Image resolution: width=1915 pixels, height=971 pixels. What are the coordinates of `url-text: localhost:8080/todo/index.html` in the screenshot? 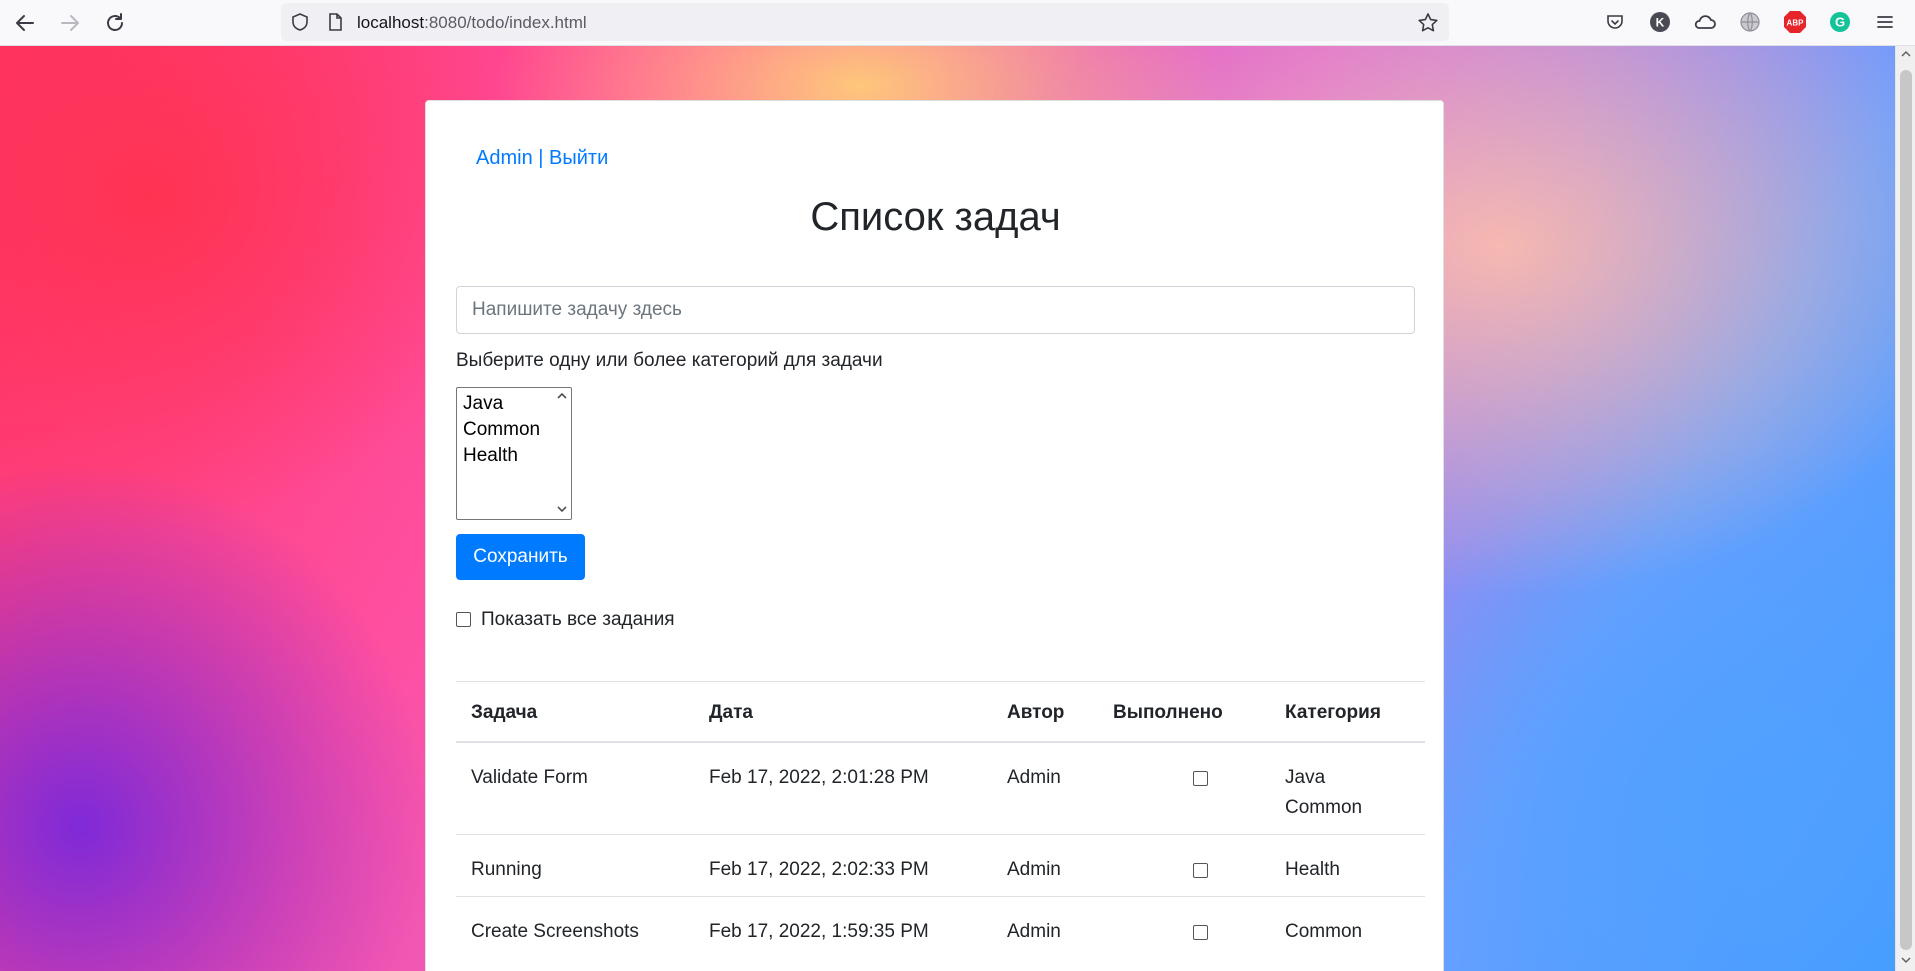 It's located at (472, 23).